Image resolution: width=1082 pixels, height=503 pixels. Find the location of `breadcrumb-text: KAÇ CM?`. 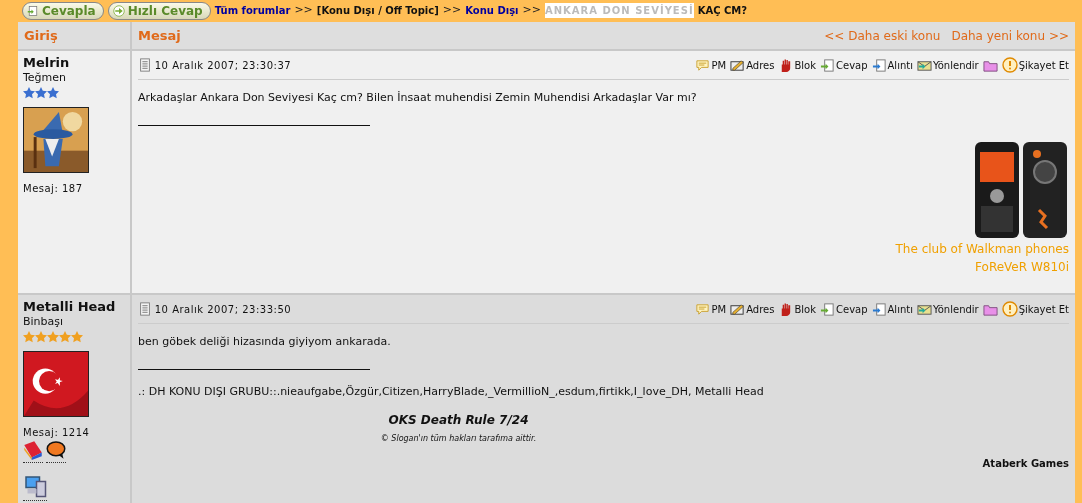

breadcrumb-text: KAÇ CM? is located at coordinates (722, 11).